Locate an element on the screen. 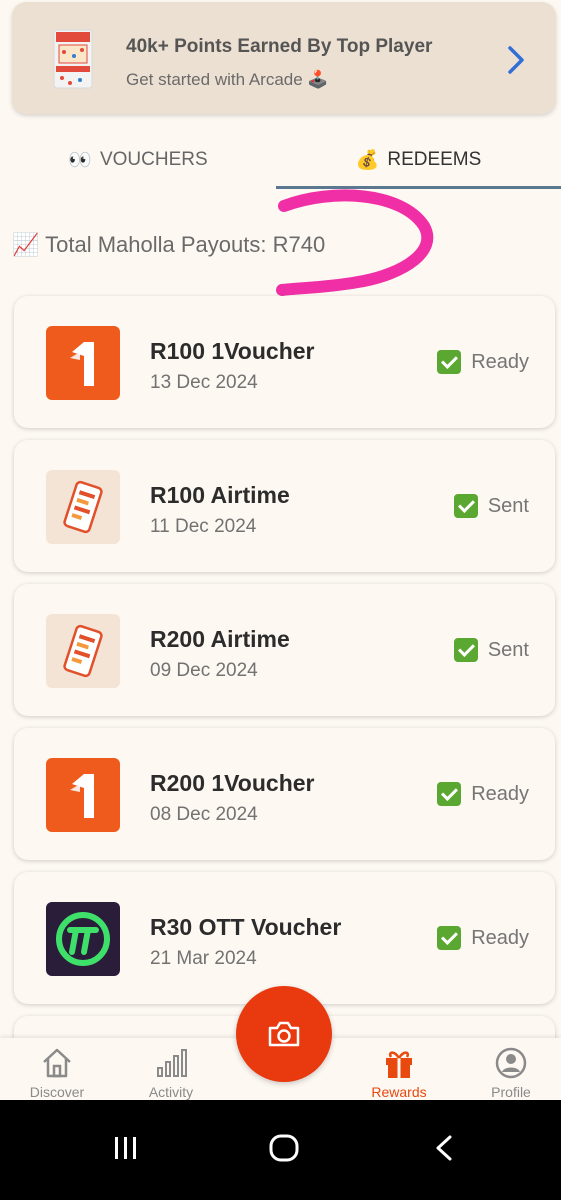 Image resolution: width=561 pixels, height=1200 pixels. back-icon is located at coordinates (444, 1148).